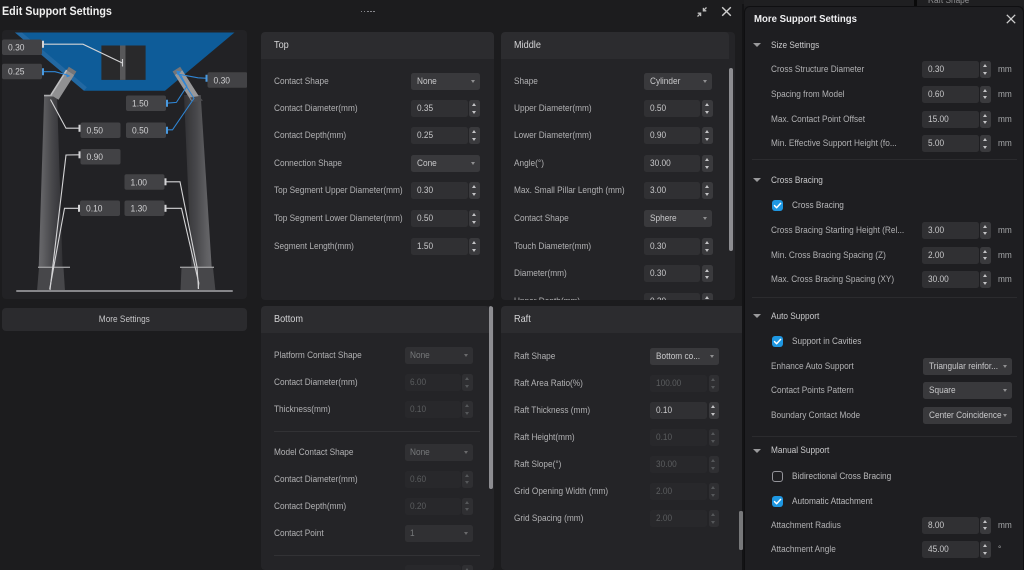 Image resolution: width=1024 pixels, height=570 pixels. I want to click on svg-text: 0.10, so click(94, 209).